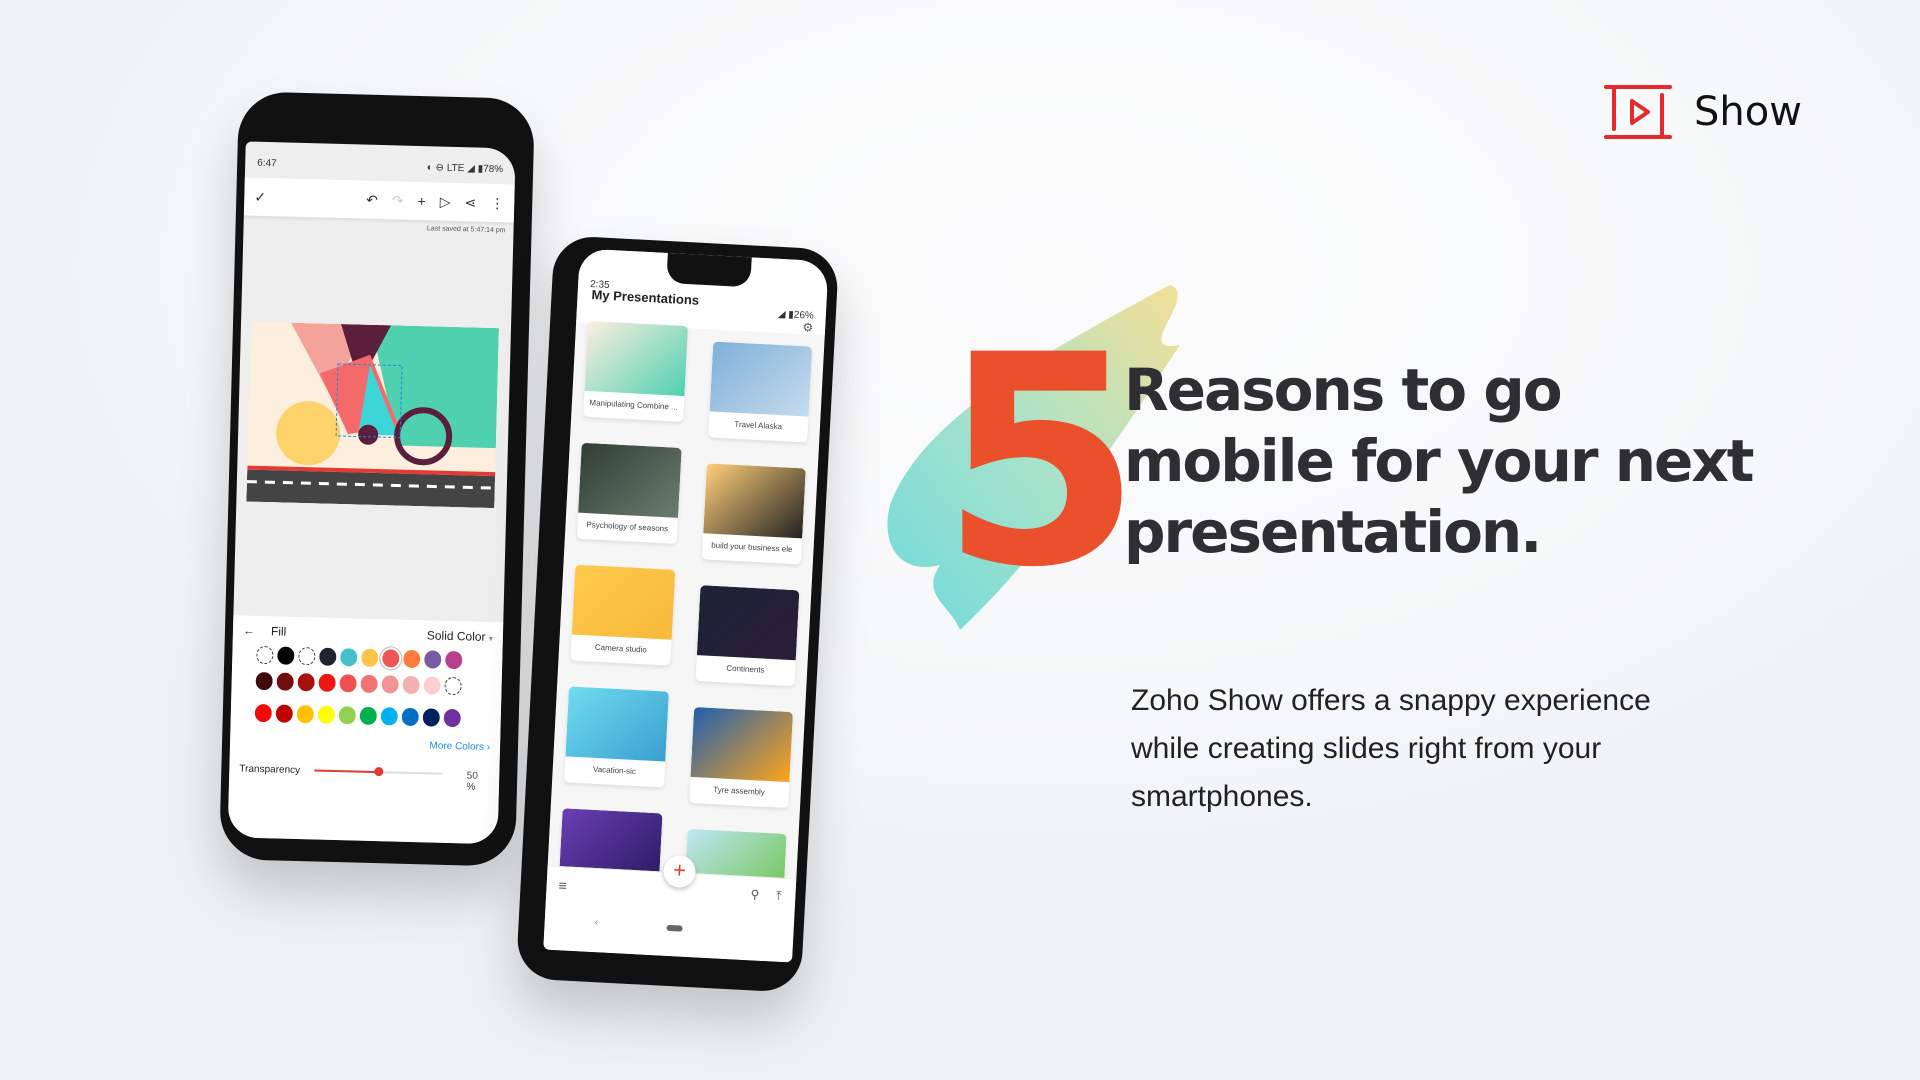  Describe the element at coordinates (562, 885) in the screenshot. I see `menu-icon: ≡` at that location.